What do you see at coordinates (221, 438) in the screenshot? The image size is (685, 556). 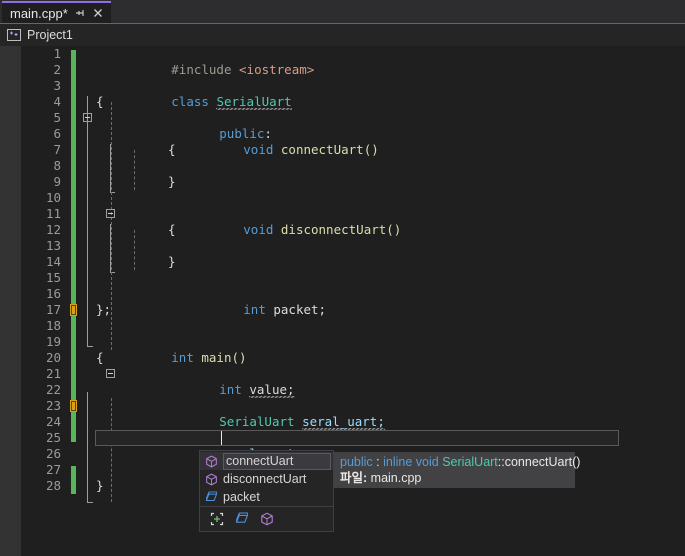 I see `text-caret` at bounding box center [221, 438].